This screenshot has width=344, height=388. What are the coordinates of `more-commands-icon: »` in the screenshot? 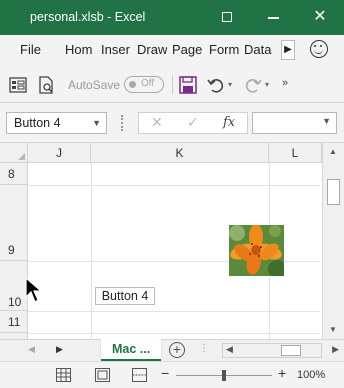 It's located at (285, 83).